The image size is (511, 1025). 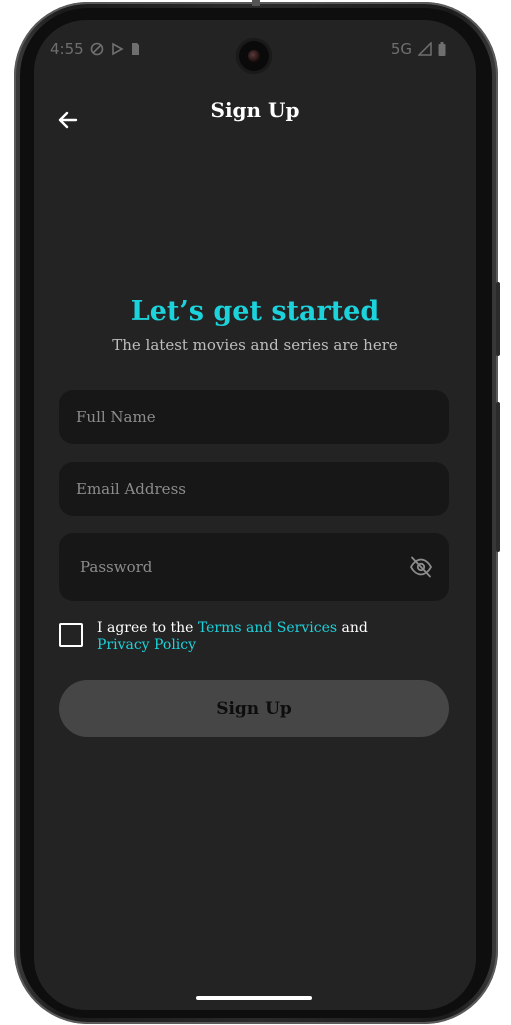 I want to click on play-icon, so click(x=117, y=49).